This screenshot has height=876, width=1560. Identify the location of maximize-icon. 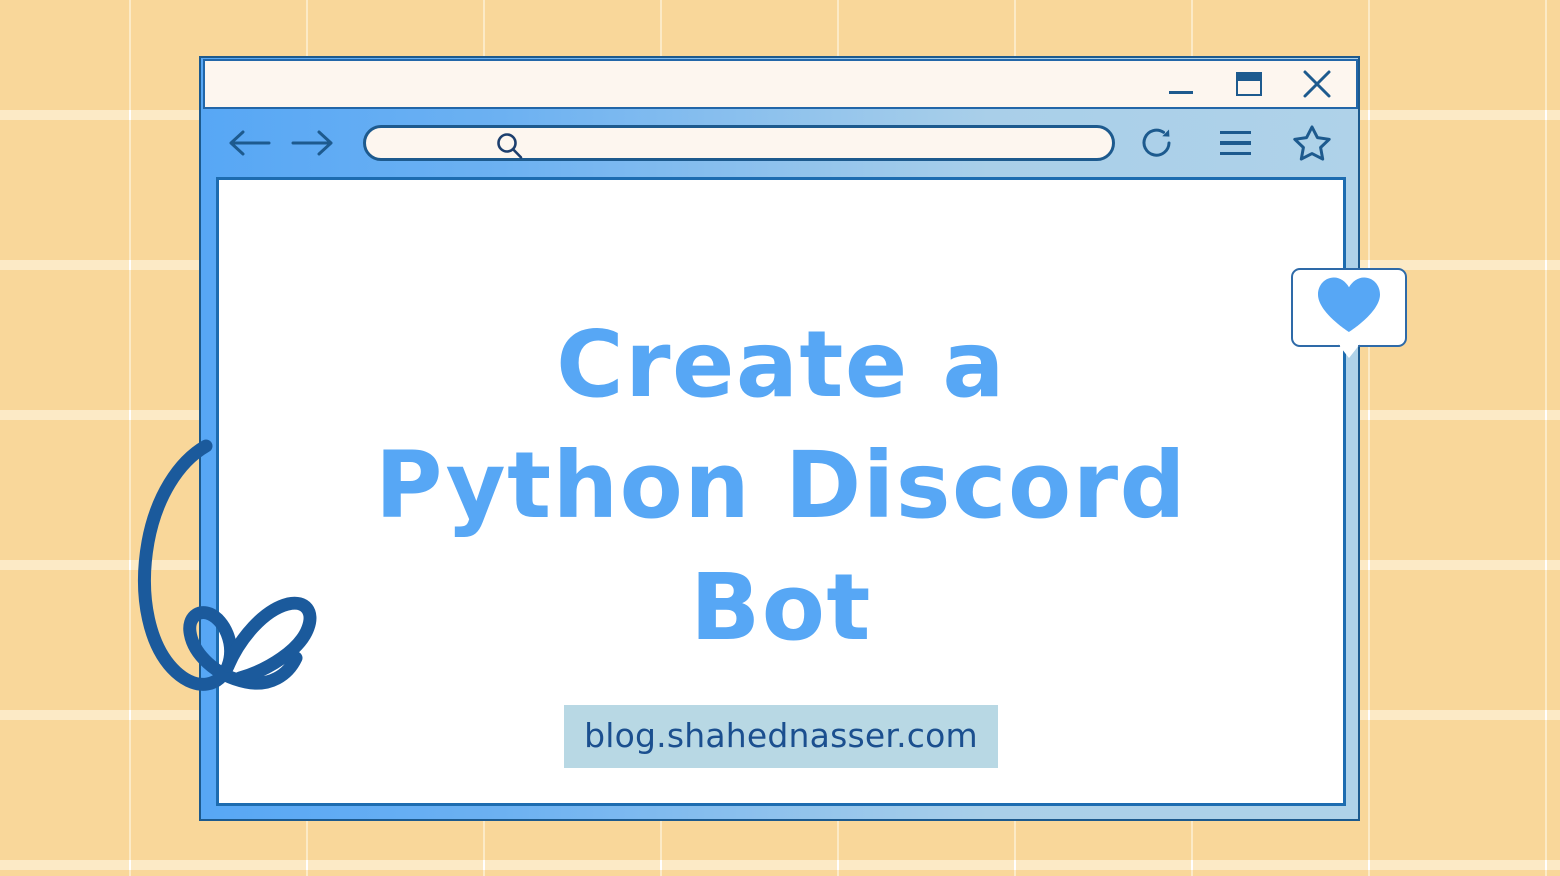
(1249, 84).